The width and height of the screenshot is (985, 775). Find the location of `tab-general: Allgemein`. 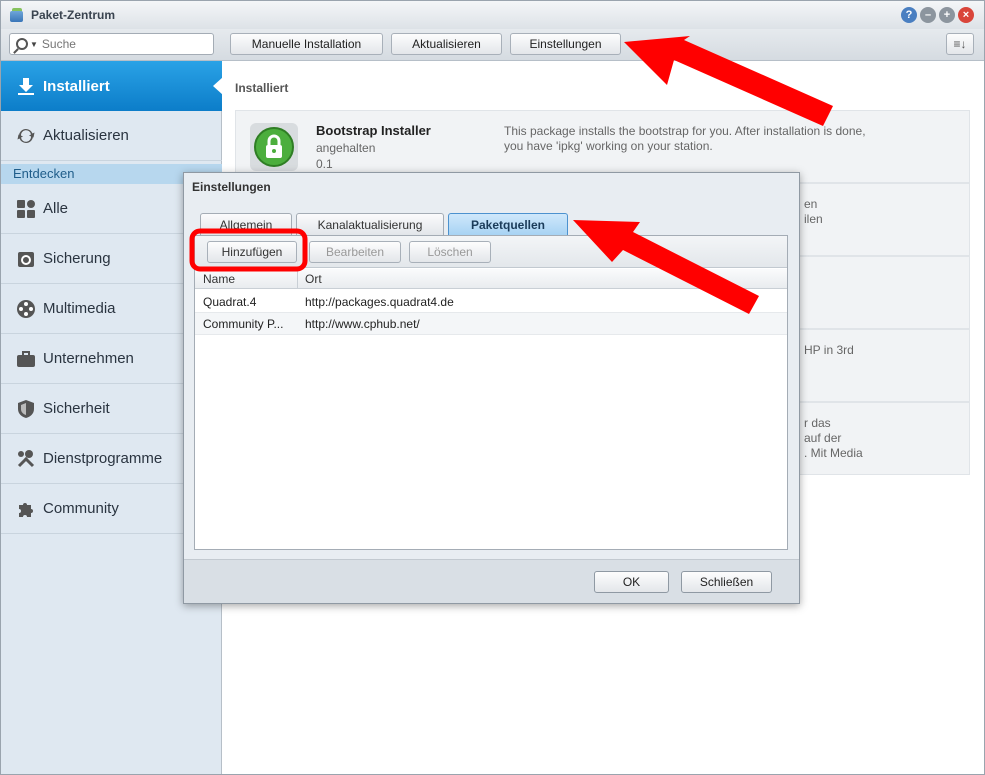

tab-general: Allgemein is located at coordinates (246, 224).